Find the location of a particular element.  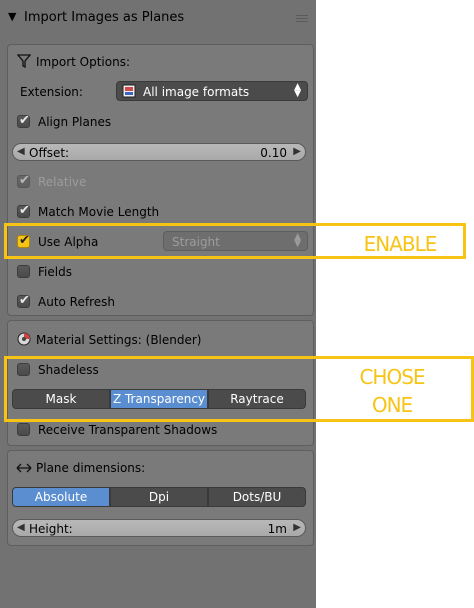

offset-value: 0.10 is located at coordinates (273, 153).